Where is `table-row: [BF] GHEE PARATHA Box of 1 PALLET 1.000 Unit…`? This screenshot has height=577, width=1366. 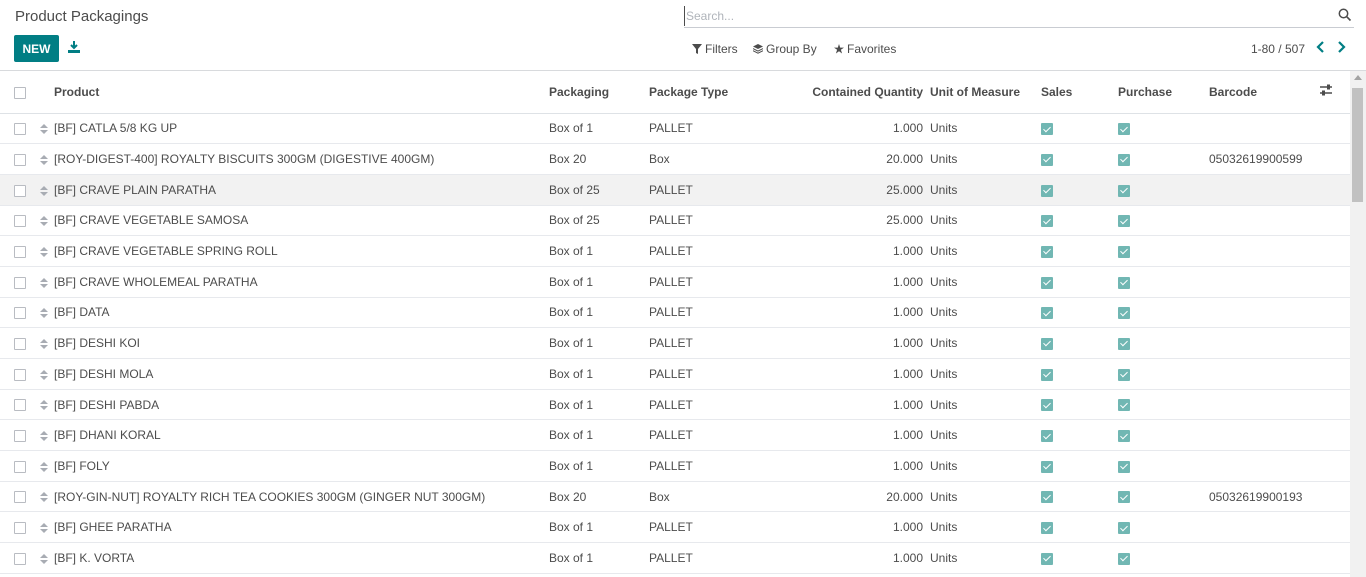
table-row: [BF] GHEE PARATHA Box of 1 PALLET 1.000 Unit… is located at coordinates (675, 527).